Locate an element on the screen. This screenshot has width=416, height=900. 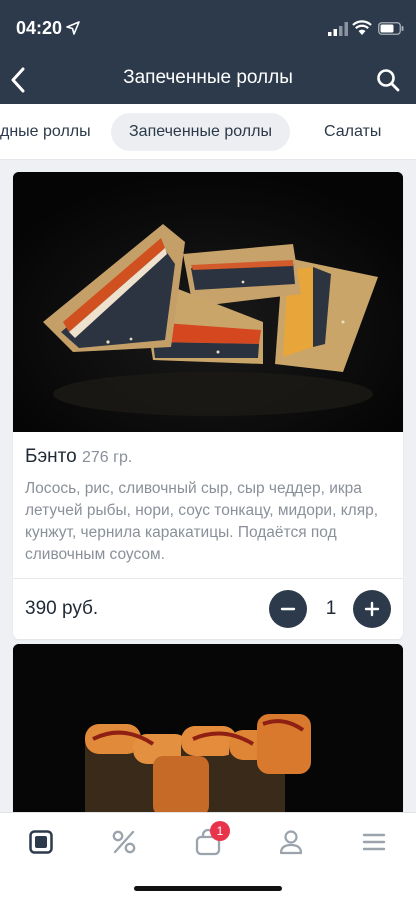
cellular-signal-icon is located at coordinates (338, 29).